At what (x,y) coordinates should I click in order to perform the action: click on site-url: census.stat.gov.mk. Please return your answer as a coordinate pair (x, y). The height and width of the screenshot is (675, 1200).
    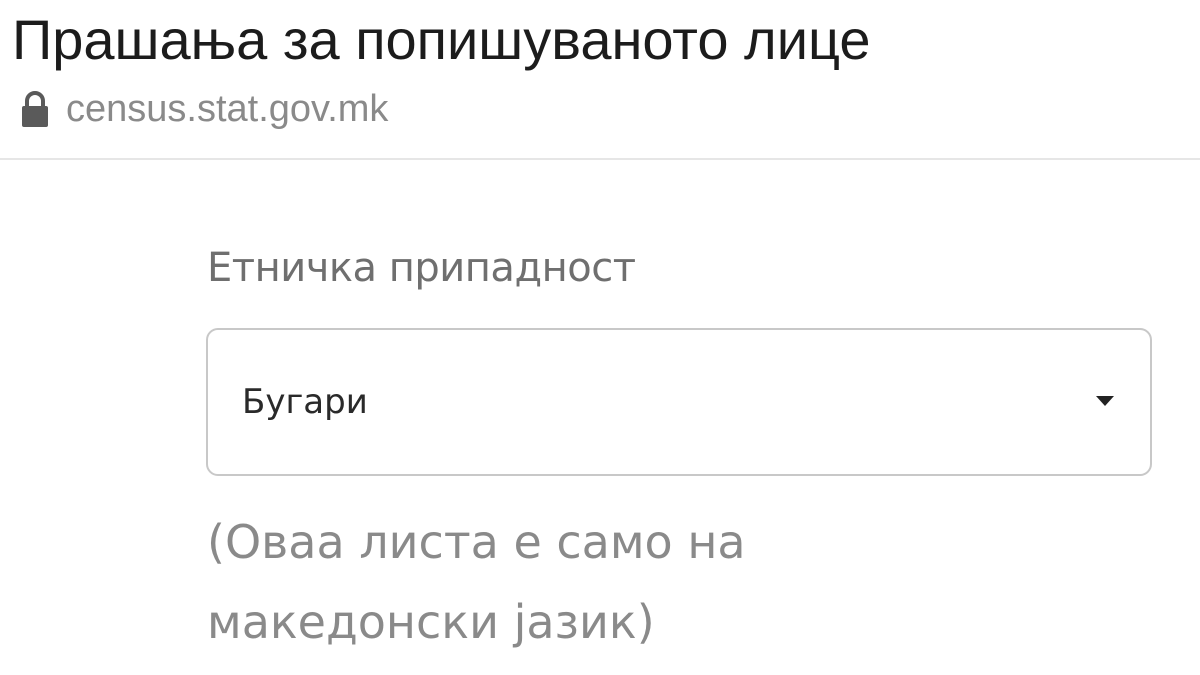
    Looking at the image, I should click on (227, 109).